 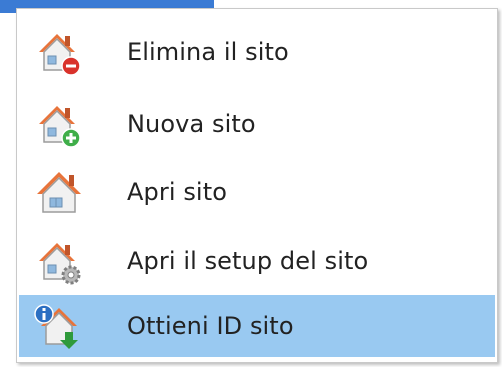 I want to click on menu-item-label: Apri il setup del sito, so click(x=248, y=261).